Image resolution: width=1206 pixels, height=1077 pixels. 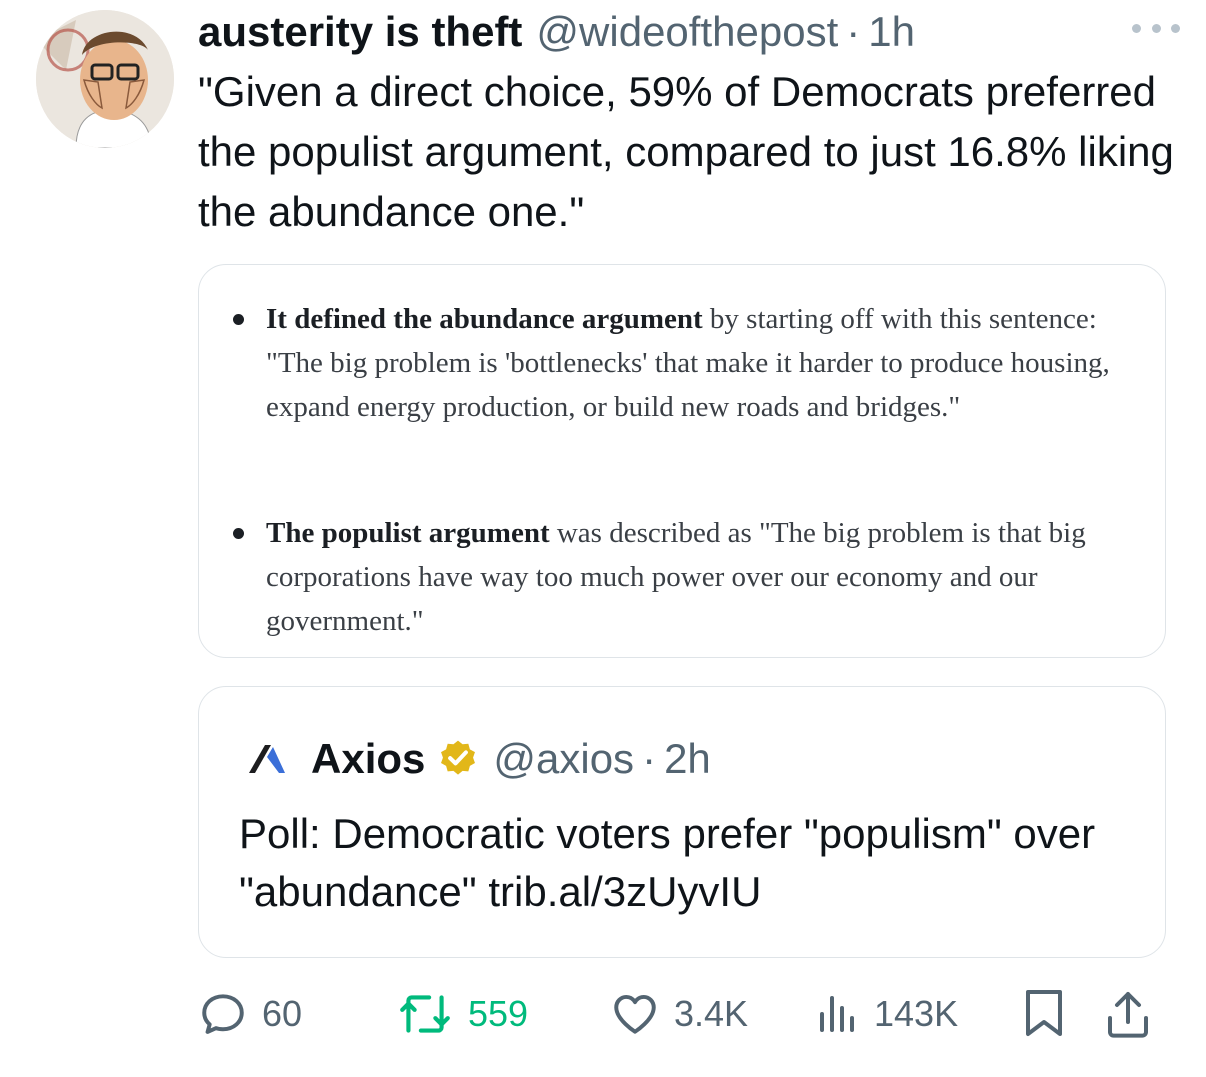 What do you see at coordinates (891, 32) in the screenshot?
I see `tweet-timestamp: 1h` at bounding box center [891, 32].